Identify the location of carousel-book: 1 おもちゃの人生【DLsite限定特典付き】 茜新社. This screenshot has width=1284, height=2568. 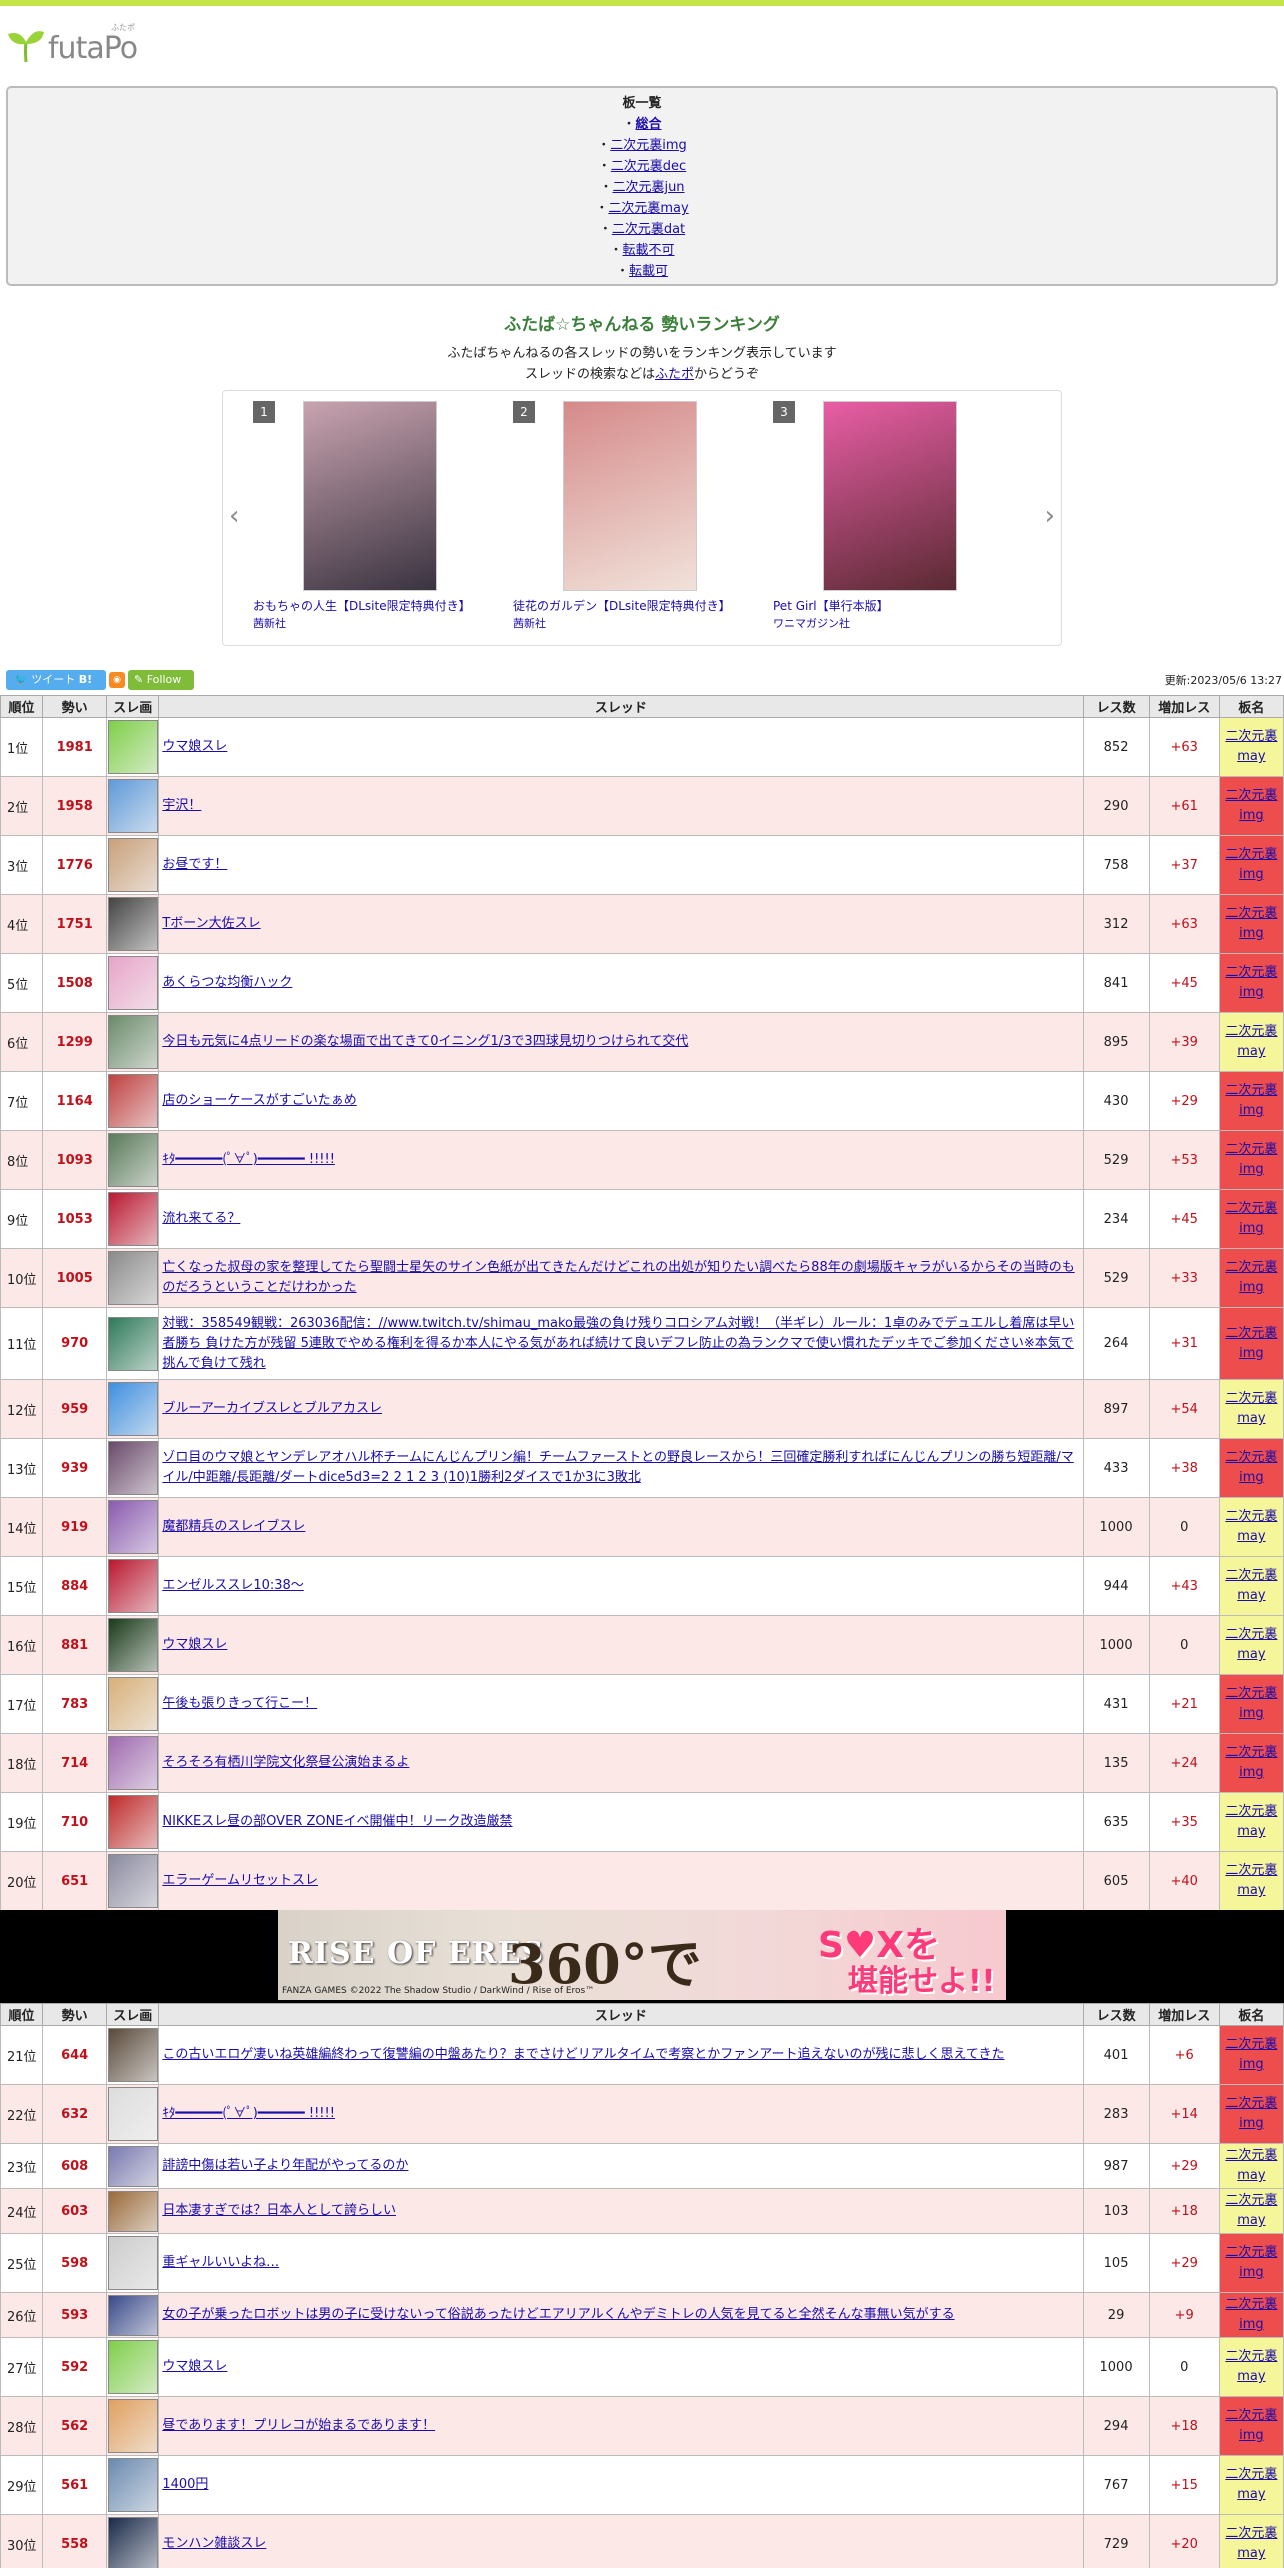
(348, 521).